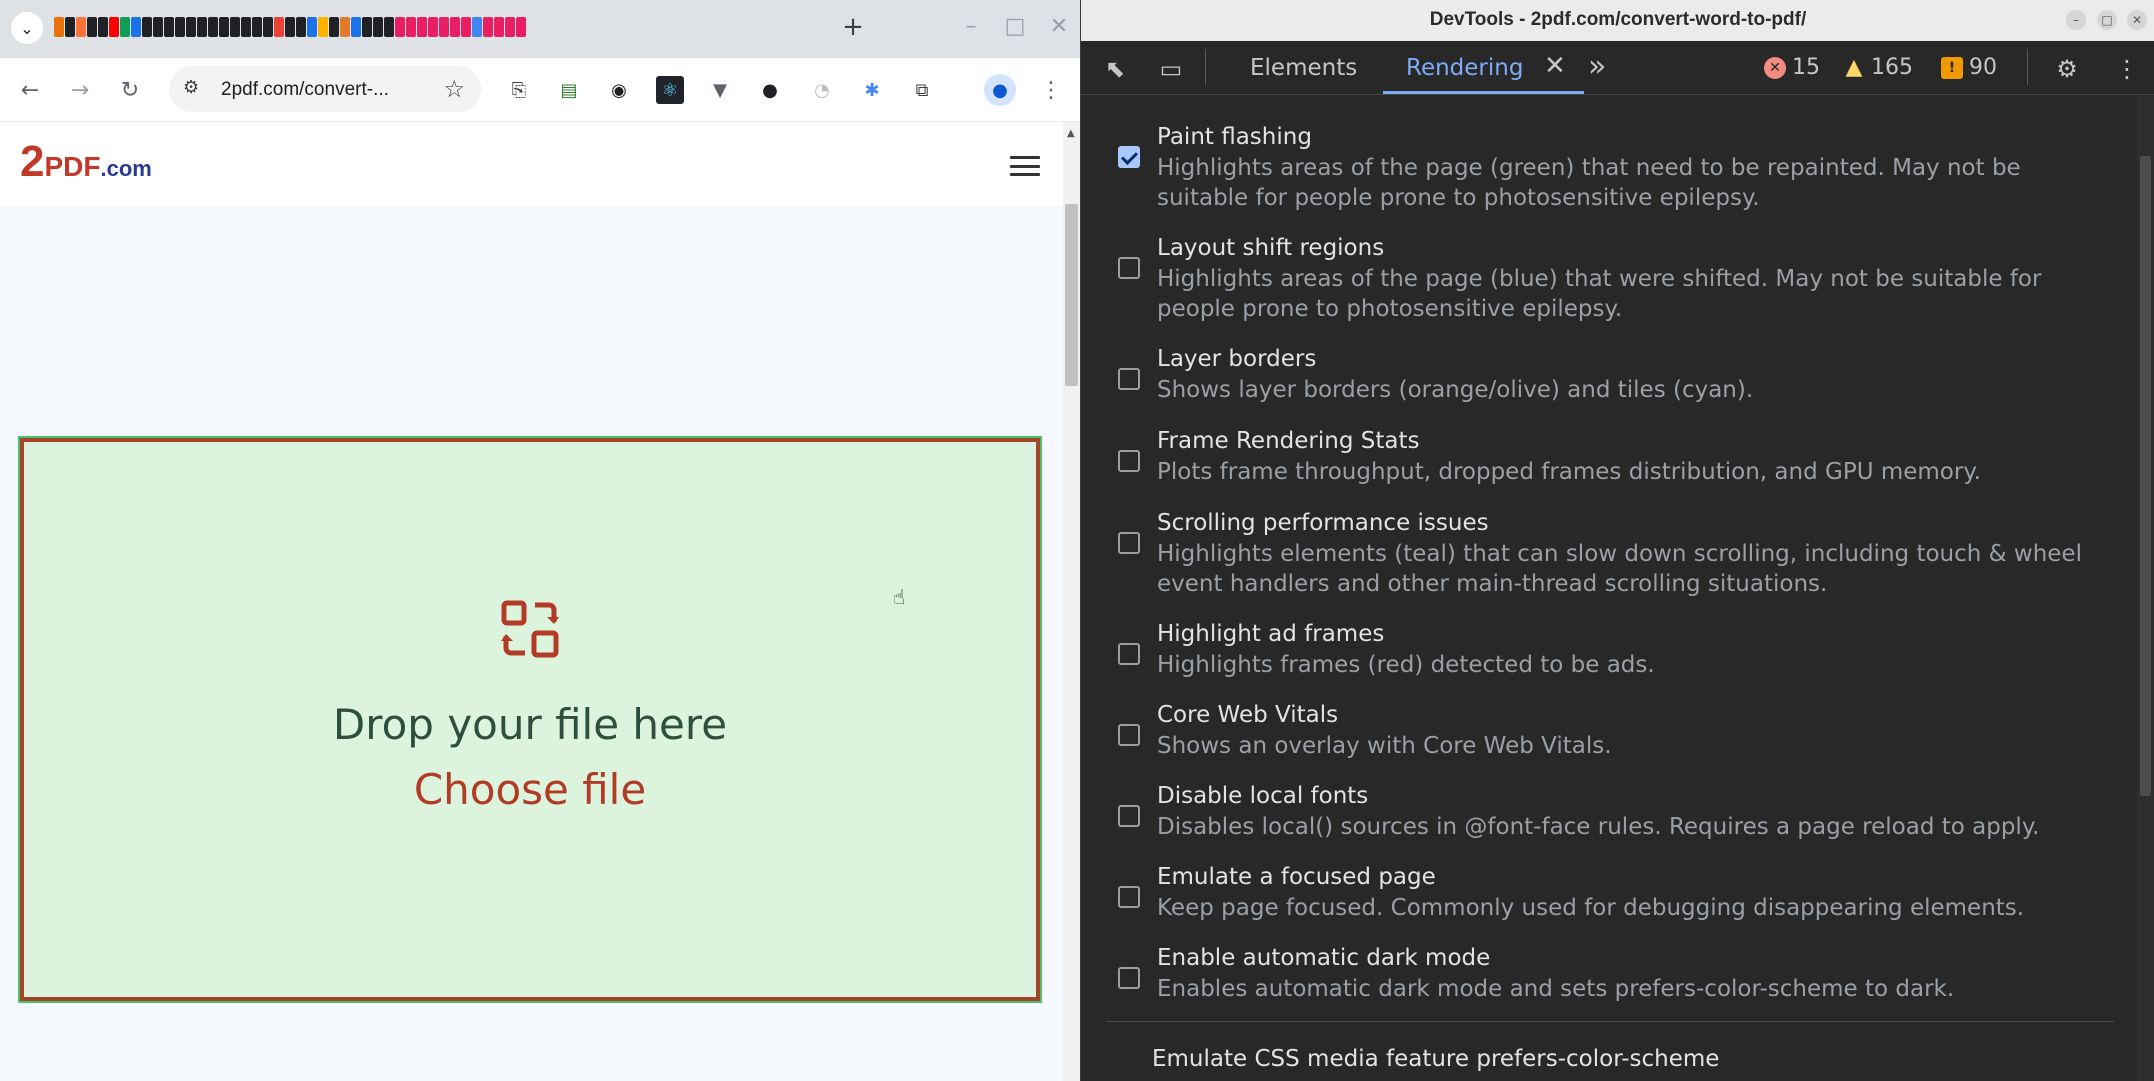 This screenshot has width=2154, height=1081. Describe the element at coordinates (770, 90) in the screenshot. I see `extension-panda-icon: ●` at that location.